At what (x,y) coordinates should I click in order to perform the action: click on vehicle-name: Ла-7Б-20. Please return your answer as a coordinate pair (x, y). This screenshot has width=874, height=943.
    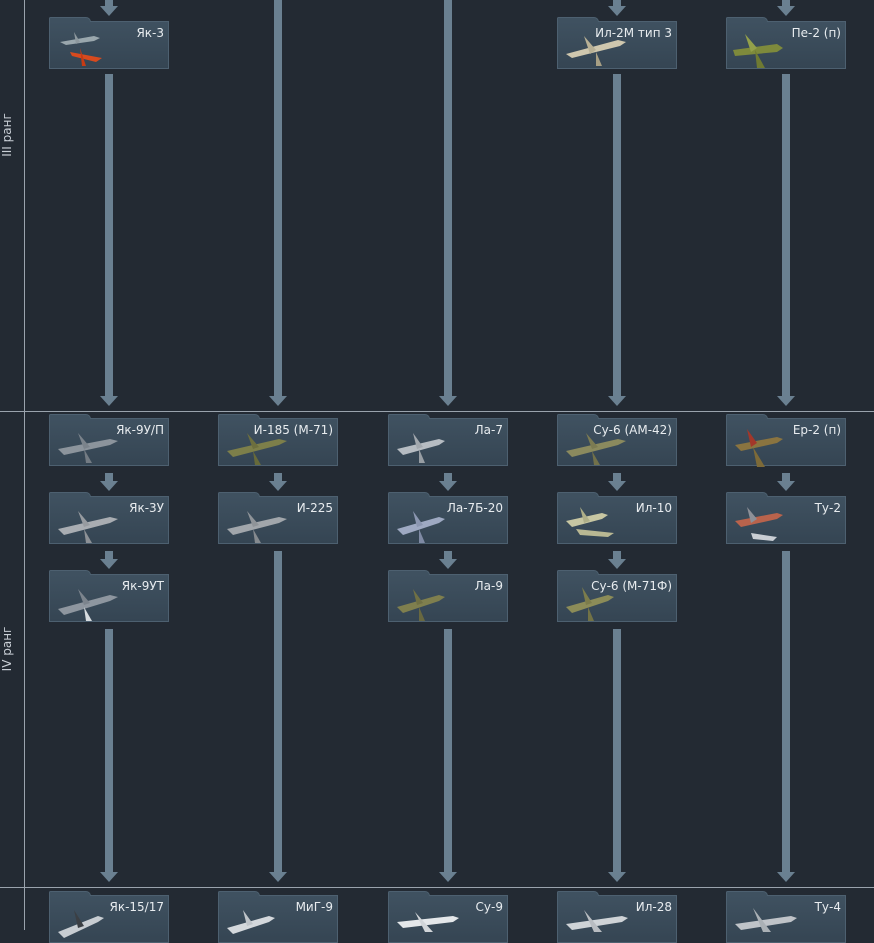
    Looking at the image, I should click on (474, 508).